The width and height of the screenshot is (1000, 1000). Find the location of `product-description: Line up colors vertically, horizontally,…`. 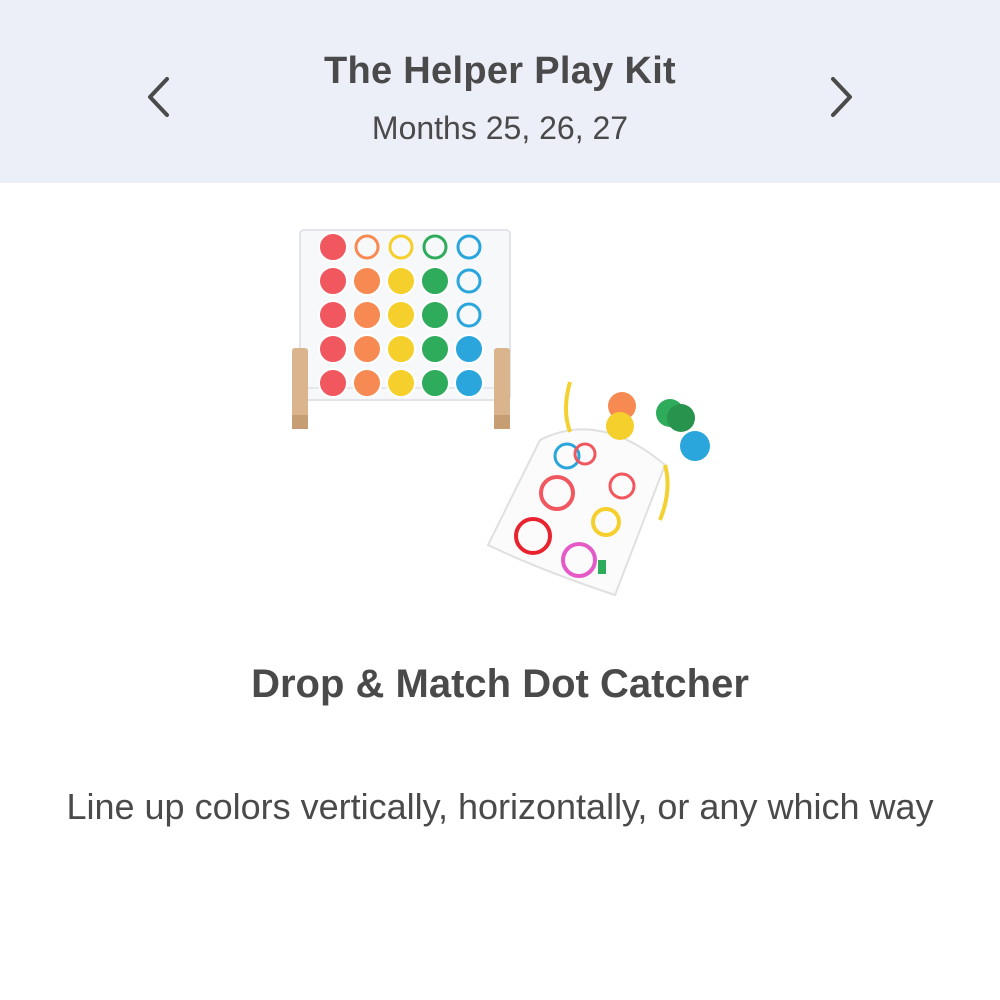

product-description: Line up colors vertically, horizontally,… is located at coordinates (500, 806).